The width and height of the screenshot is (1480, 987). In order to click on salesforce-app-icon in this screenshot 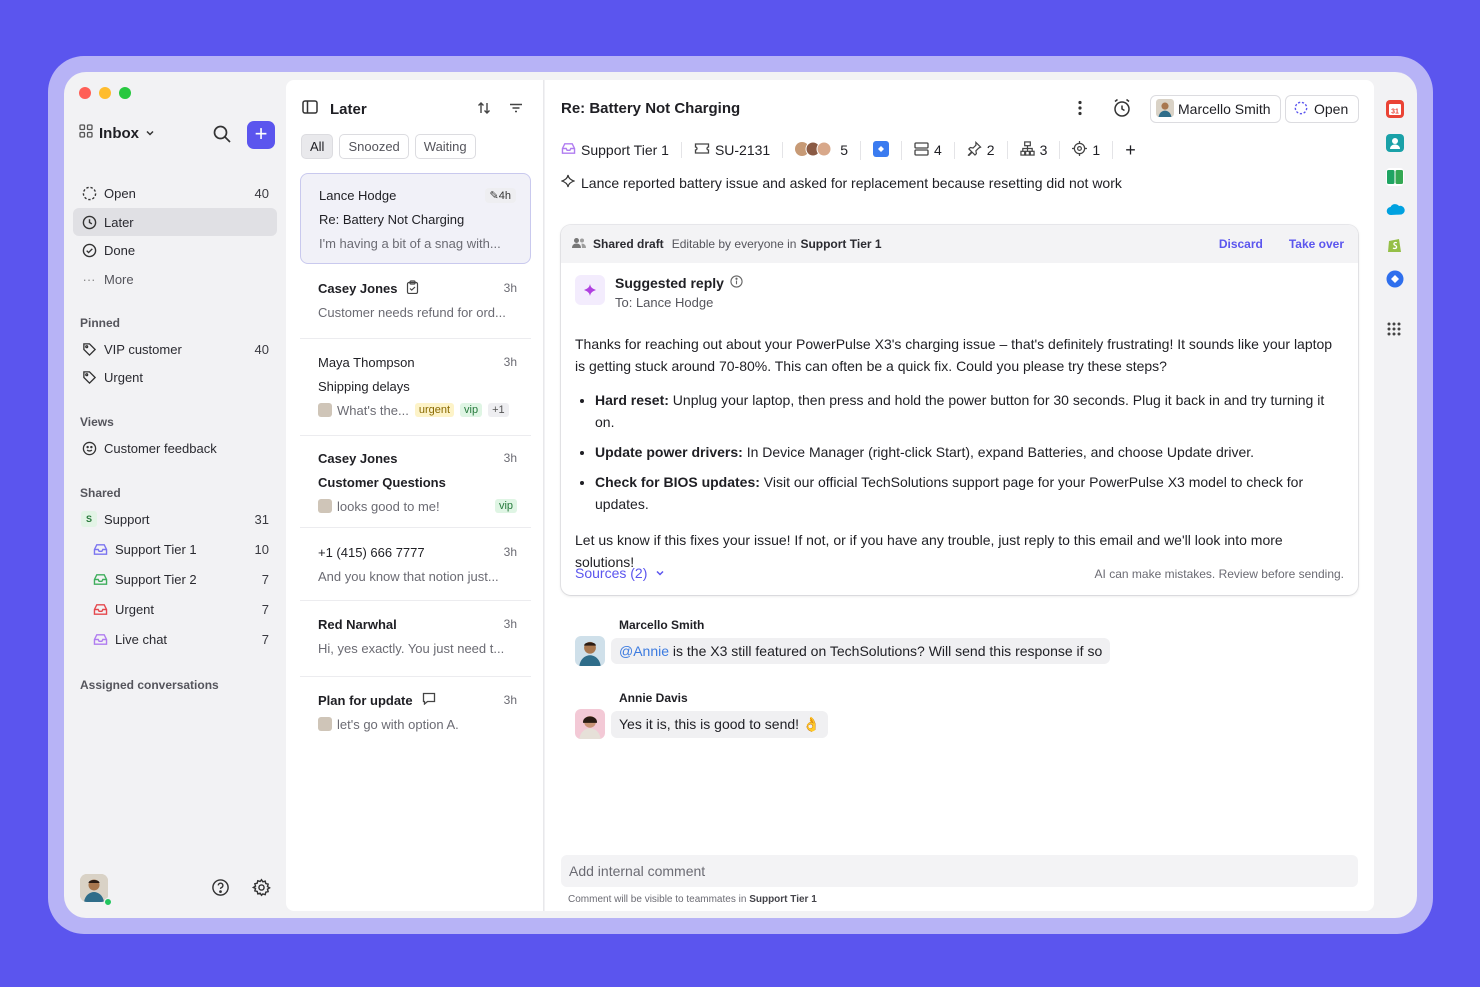, I will do `click(1395, 211)`.